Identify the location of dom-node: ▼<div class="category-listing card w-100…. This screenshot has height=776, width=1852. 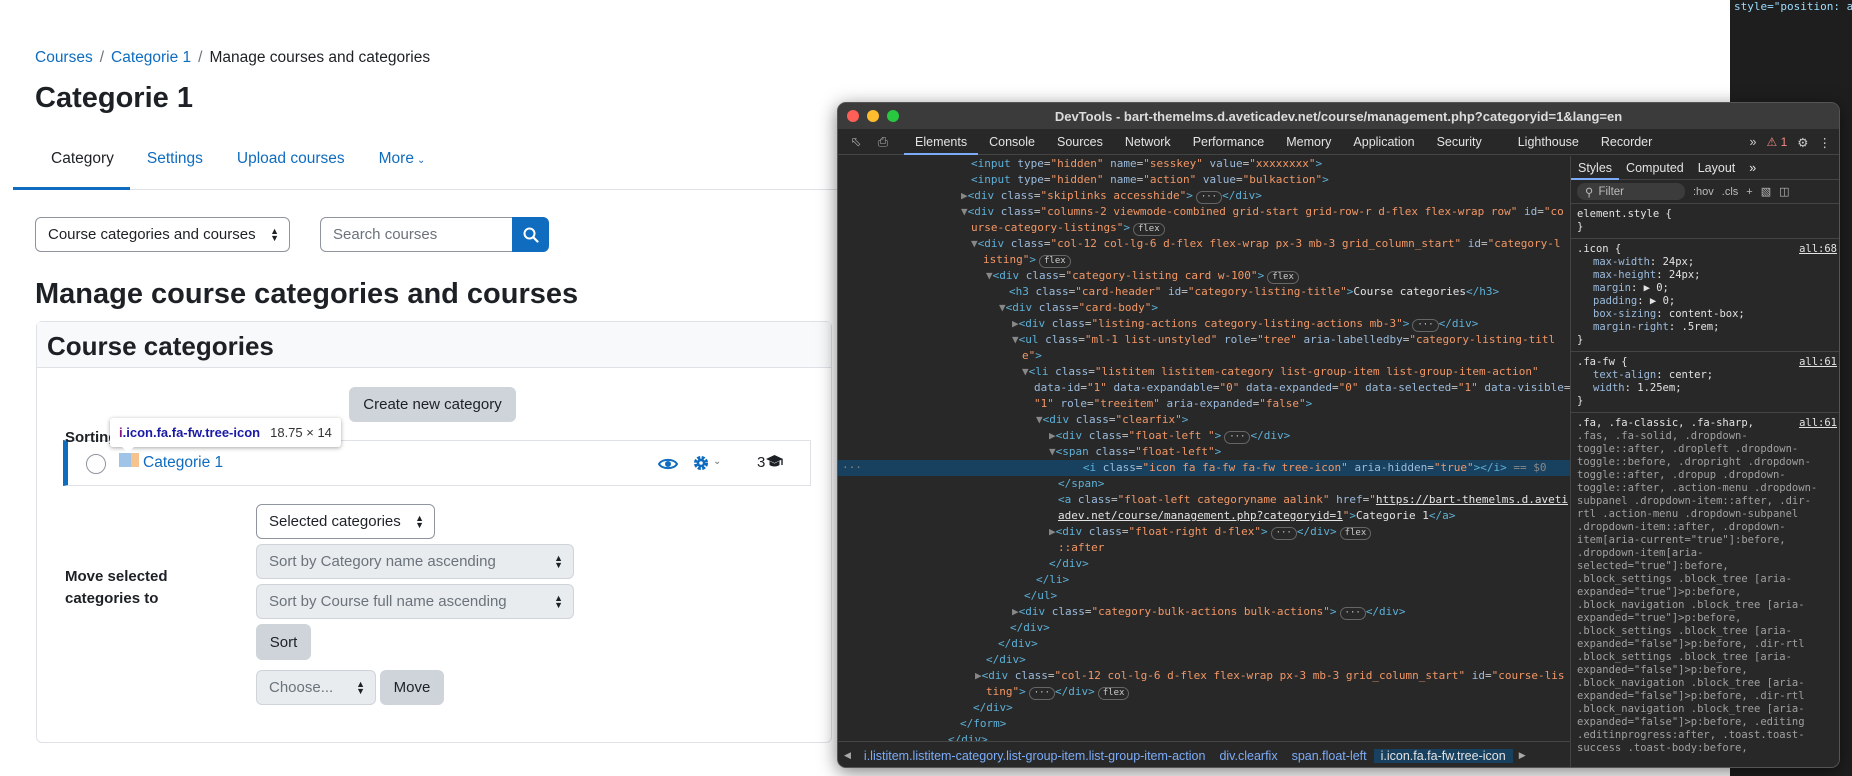
(1204, 276).